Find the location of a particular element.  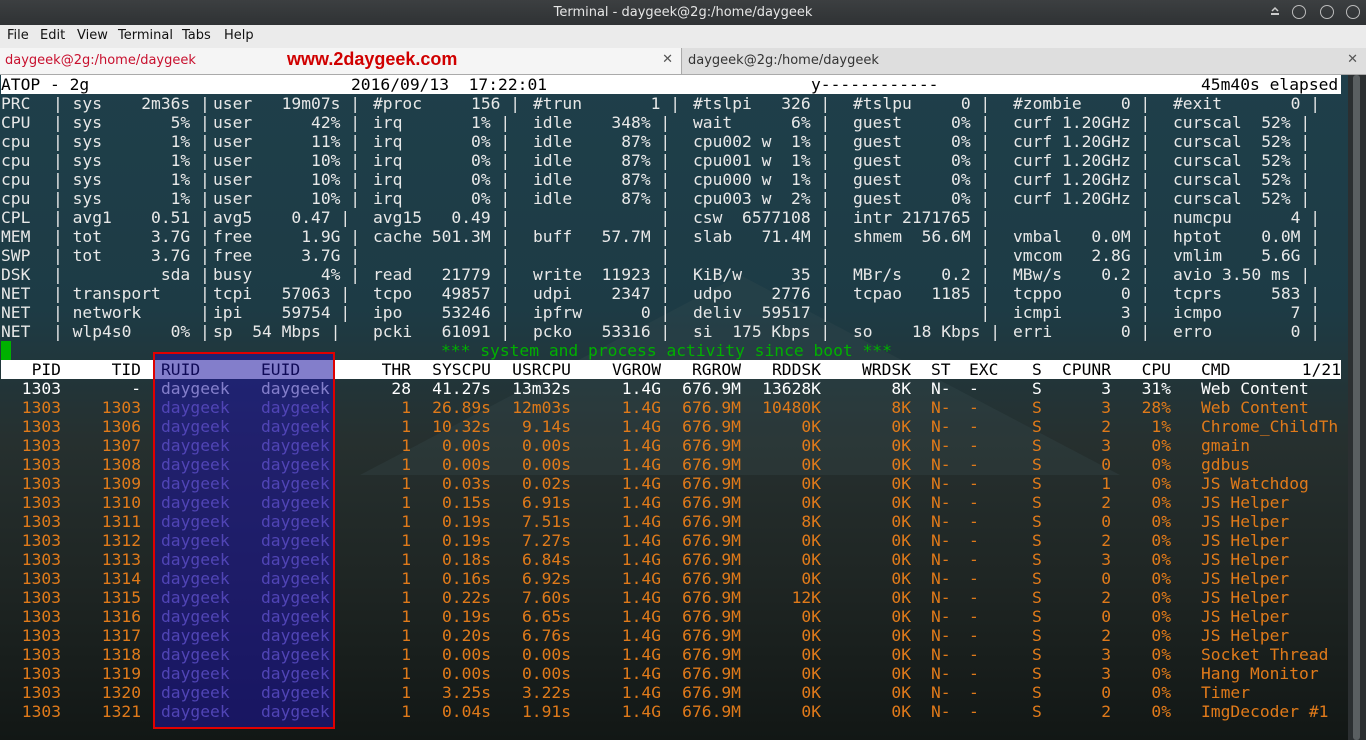

system-field: cpu is located at coordinates (16, 160).